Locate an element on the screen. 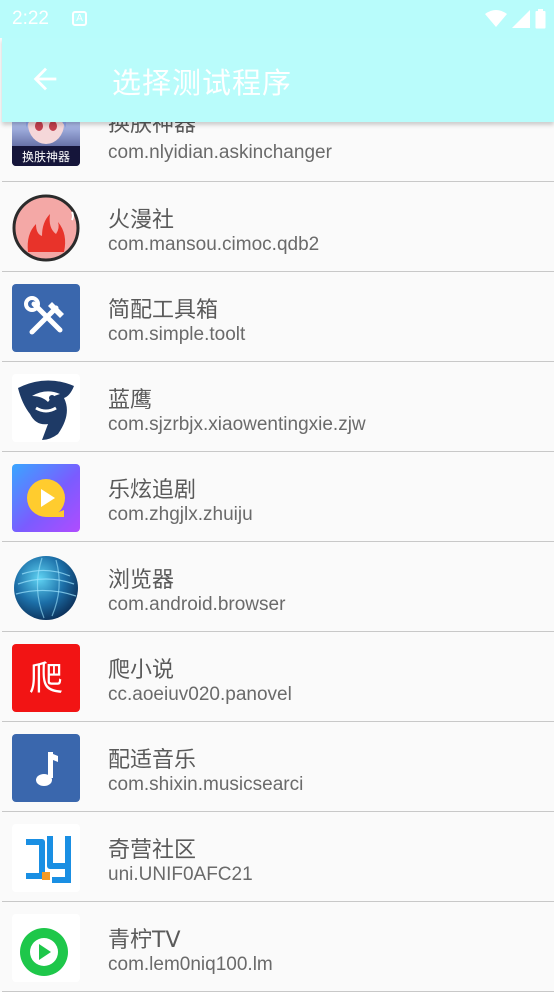 The width and height of the screenshot is (554, 992). app-package: com.sjzrbjx.xiaowentingxie.zjw is located at coordinates (237, 424).